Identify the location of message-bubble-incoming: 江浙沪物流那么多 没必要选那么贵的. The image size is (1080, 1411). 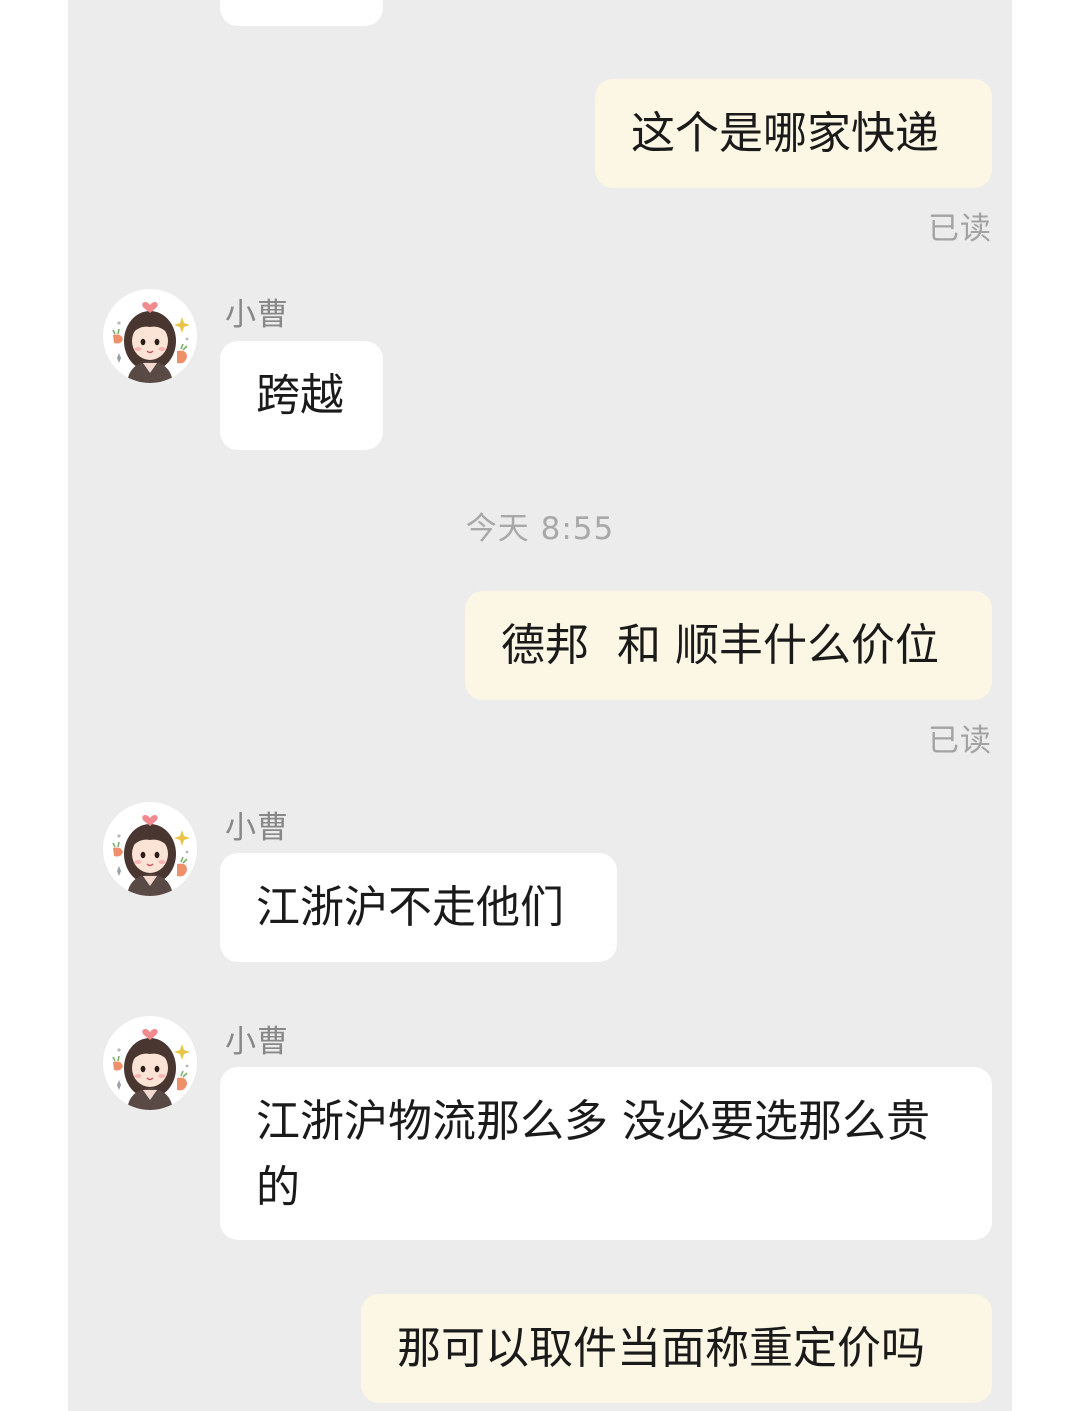
(606, 1153).